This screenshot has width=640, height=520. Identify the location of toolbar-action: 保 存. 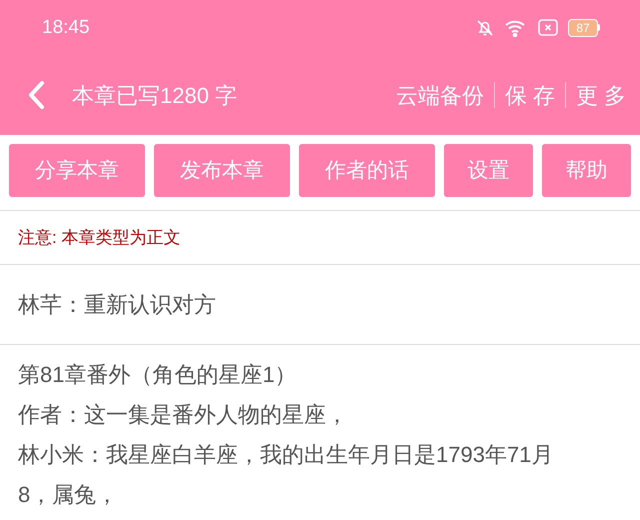
(529, 95).